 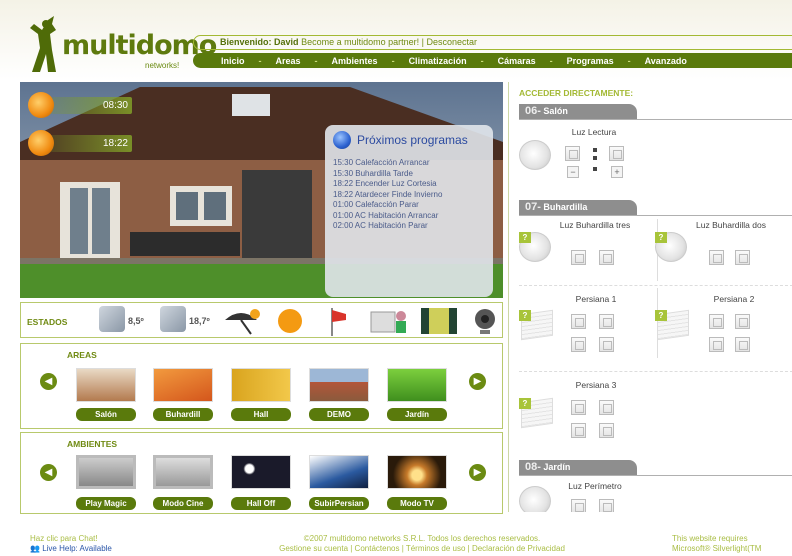 What do you see at coordinates (590, 61) in the screenshot?
I see `menu-item-programas: Programas` at bounding box center [590, 61].